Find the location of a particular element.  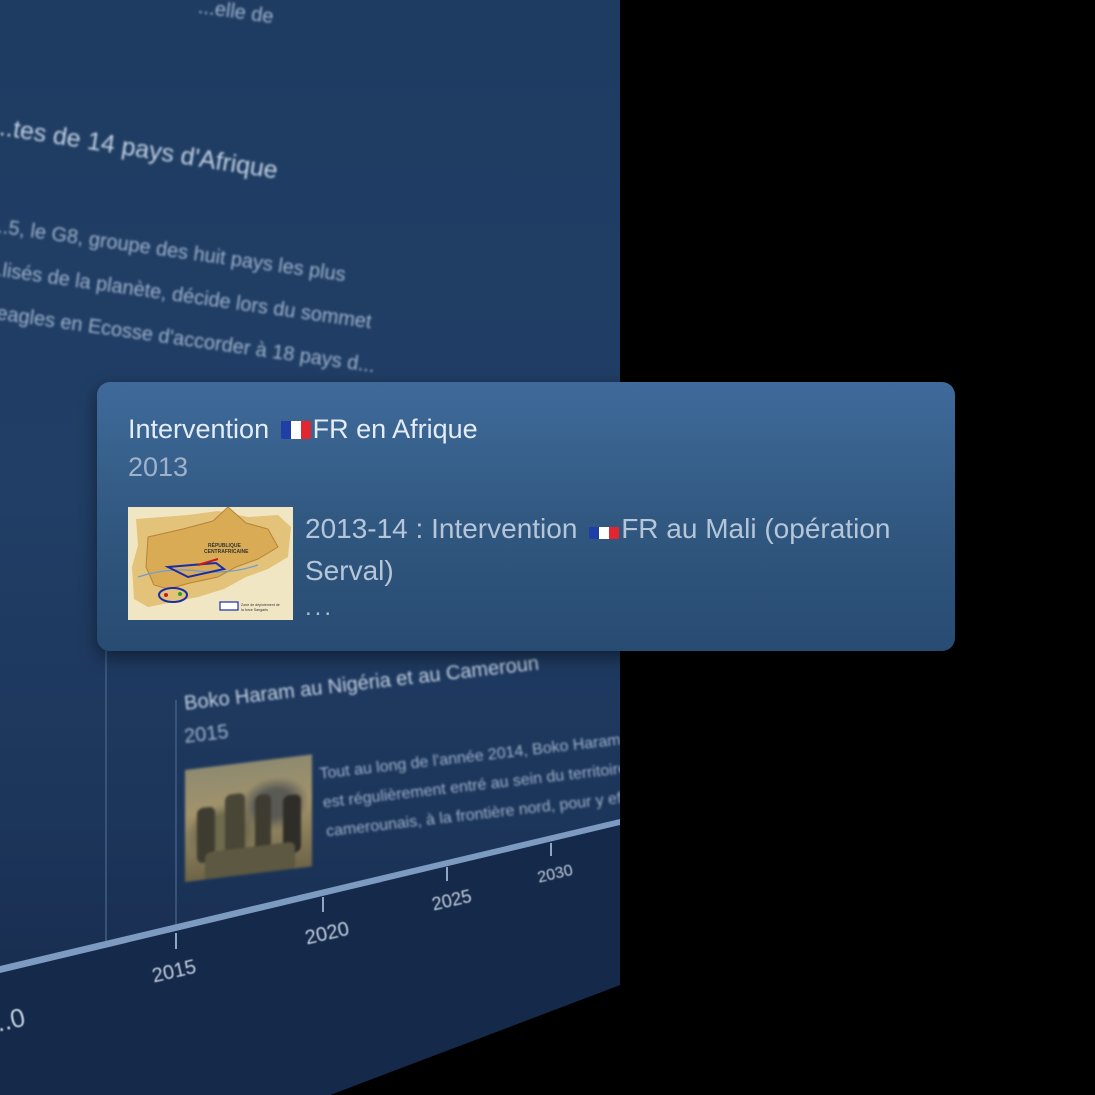

card-title: Intervention FR en Afrique is located at coordinates (303, 429).